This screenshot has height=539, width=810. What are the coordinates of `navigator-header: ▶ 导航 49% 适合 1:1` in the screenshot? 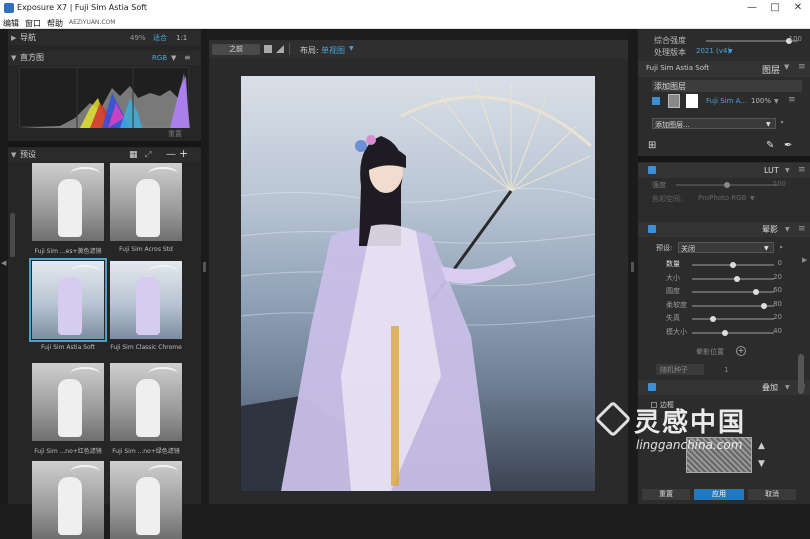 It's located at (104, 38).